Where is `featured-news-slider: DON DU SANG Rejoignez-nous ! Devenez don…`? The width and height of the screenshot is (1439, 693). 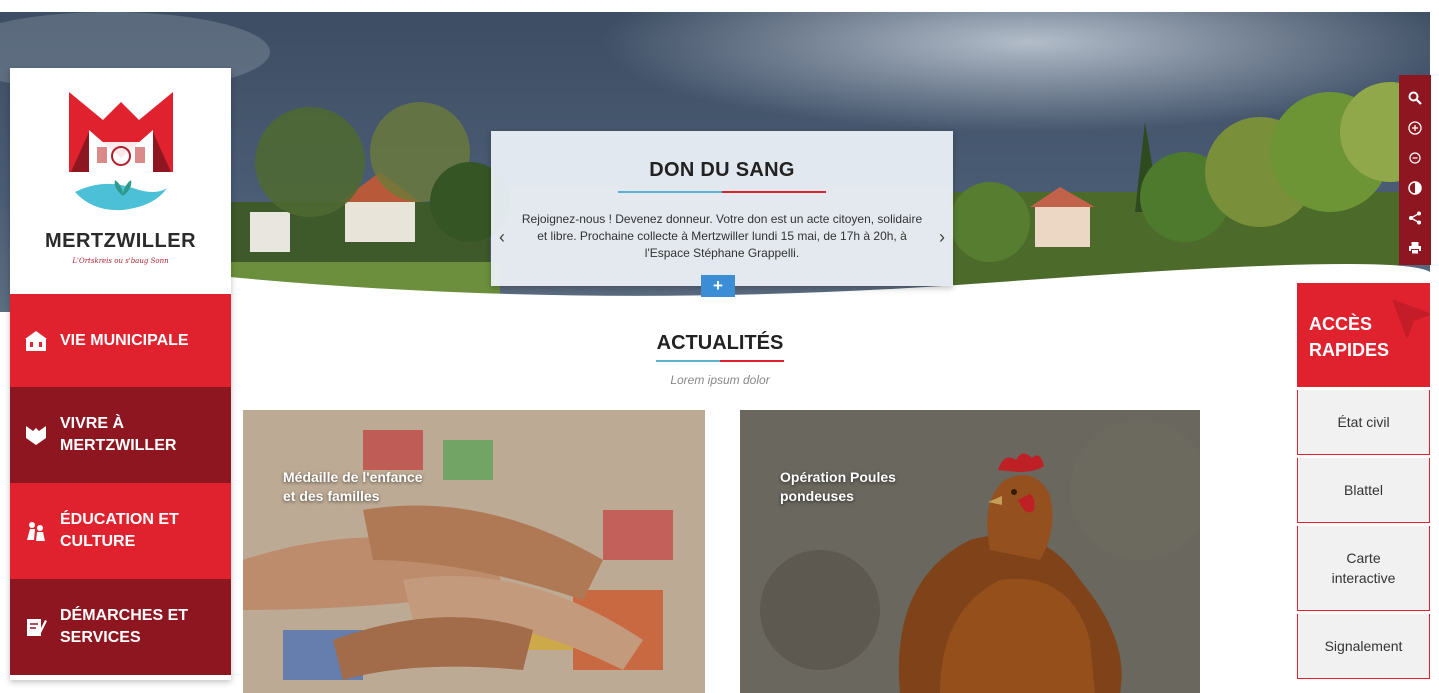
featured-news-slider: DON DU SANG Rejoignez-nous ! Devenez don… is located at coordinates (722, 214).